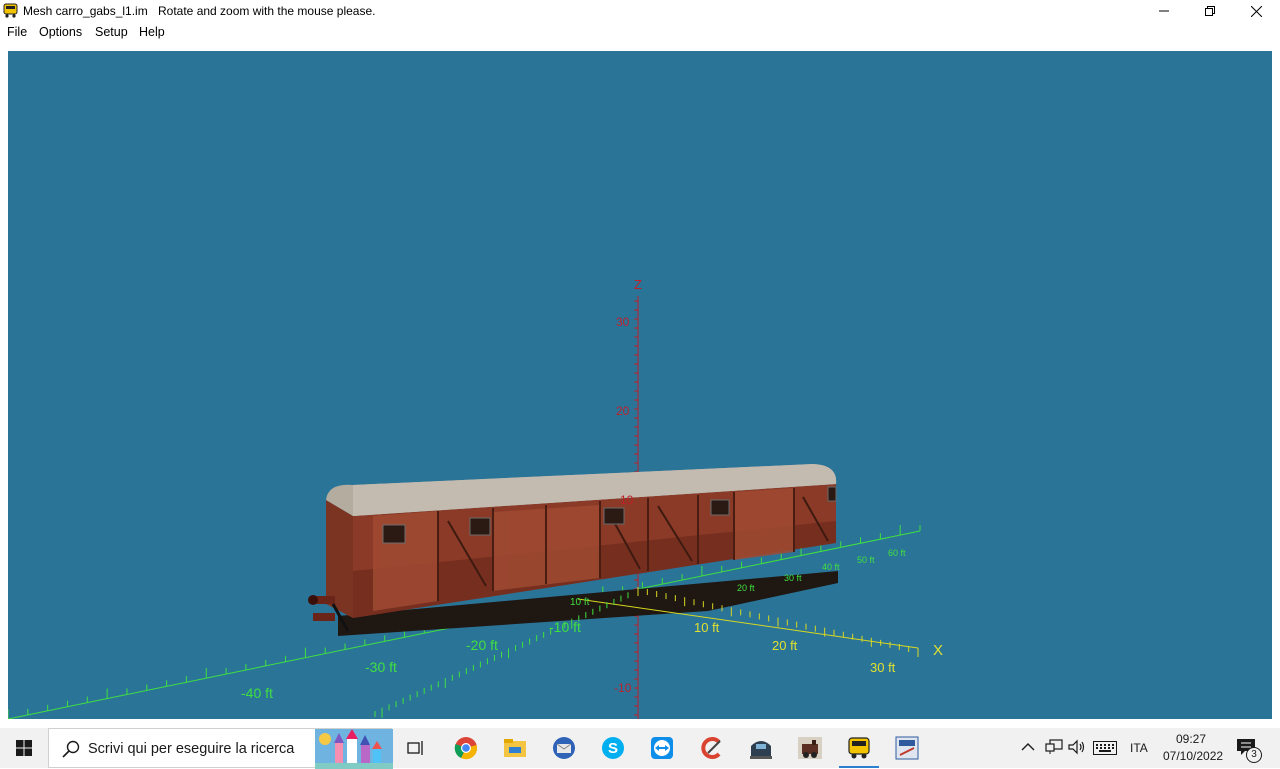 The height and width of the screenshot is (769, 1280). Describe the element at coordinates (1193, 756) in the screenshot. I see `clock-date: 07/10/2022` at that location.